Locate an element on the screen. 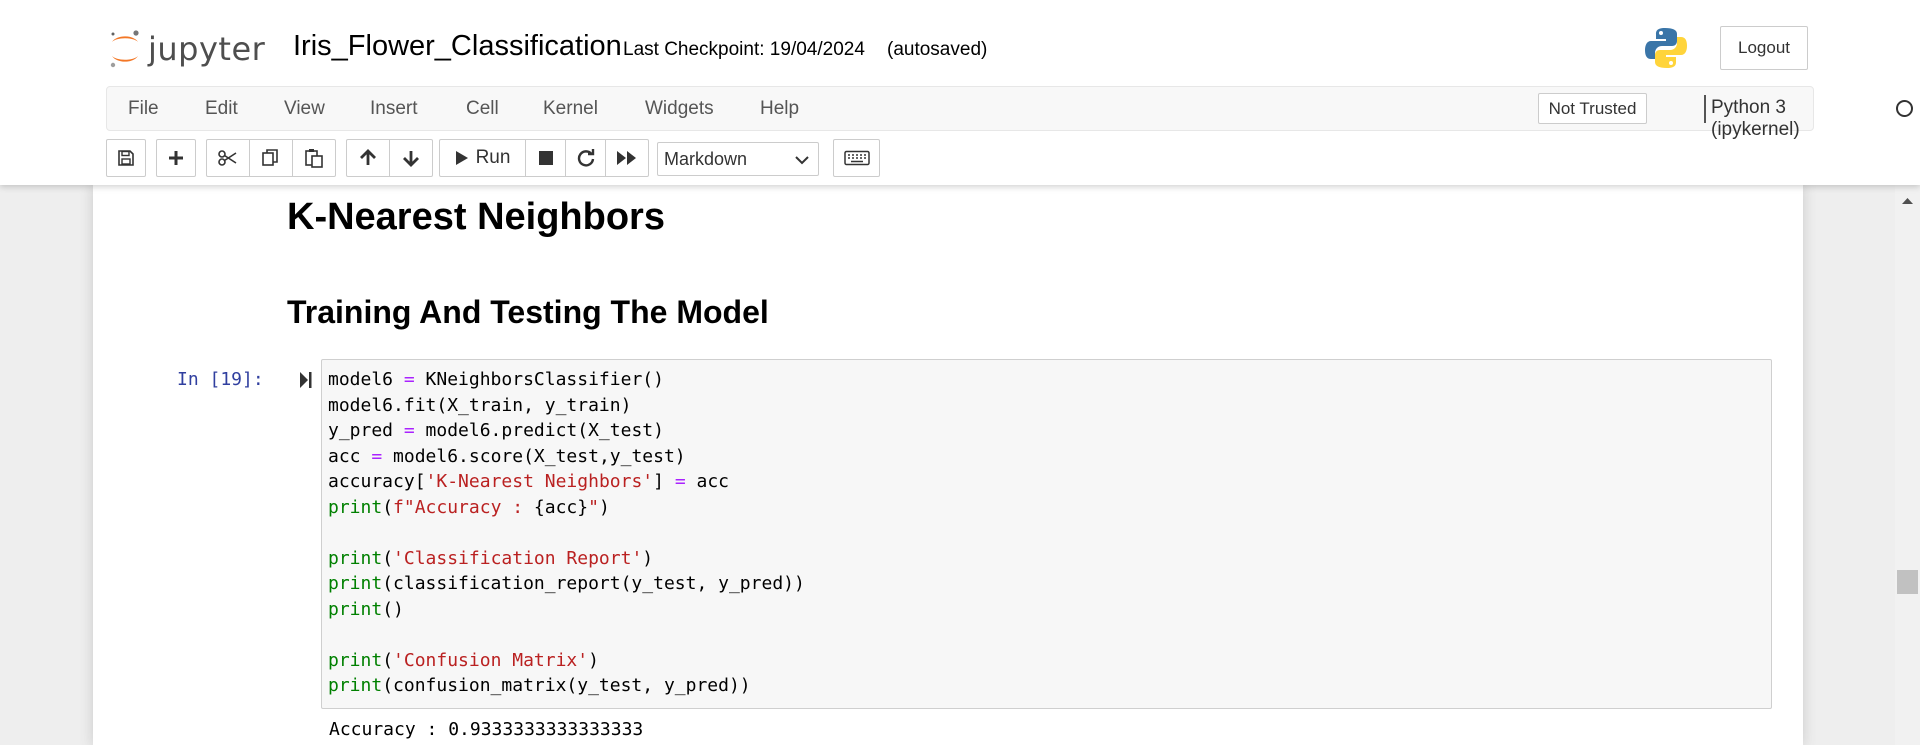  code-token: model6.predict(X_test) is located at coordinates (539, 430).